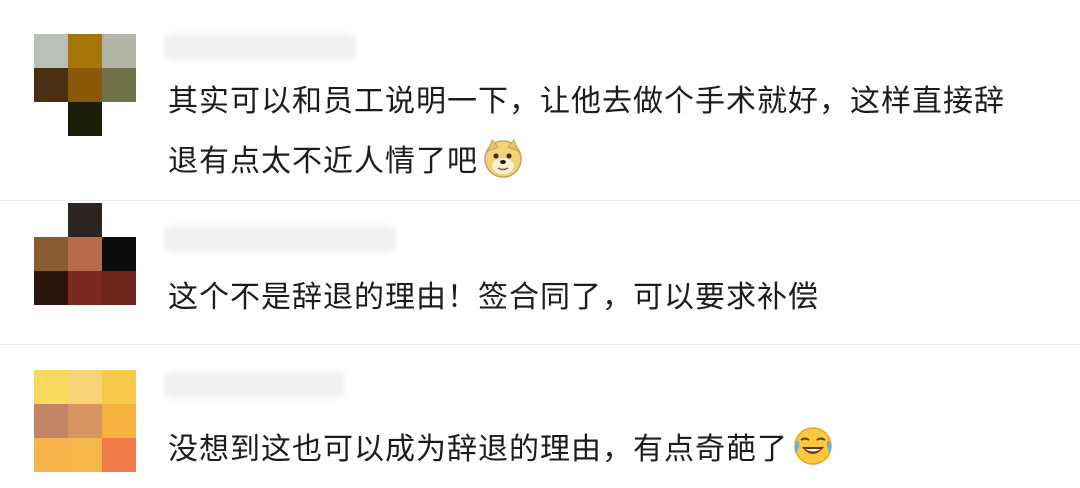 The image size is (1080, 488). Describe the element at coordinates (813, 446) in the screenshot. I see `laugh-cry-emoji-icon` at that location.